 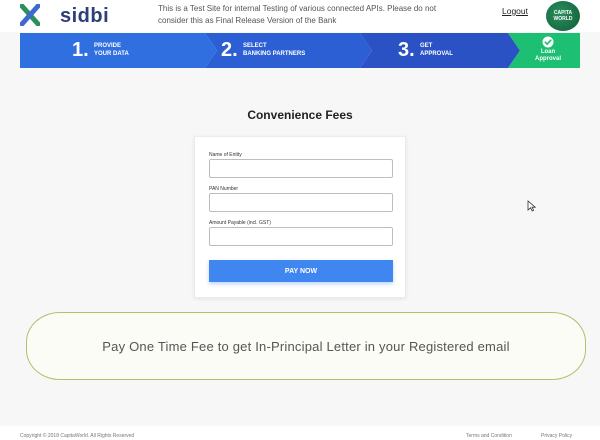 I want to click on step-label: PROVIDE YOUR DATA, so click(x=111, y=50).